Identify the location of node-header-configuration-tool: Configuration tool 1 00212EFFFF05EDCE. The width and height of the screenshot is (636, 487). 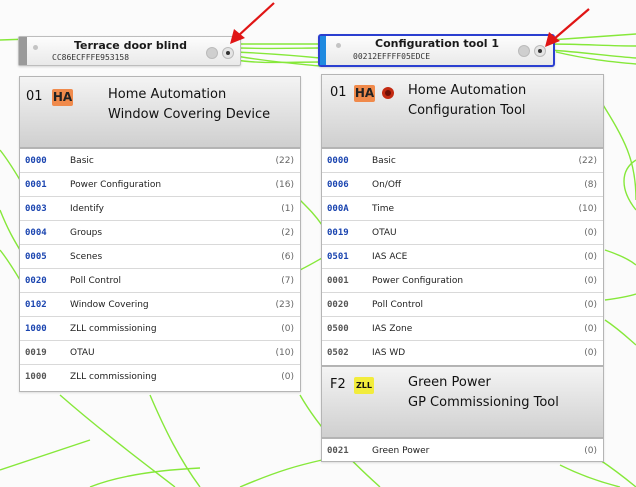
(436, 50).